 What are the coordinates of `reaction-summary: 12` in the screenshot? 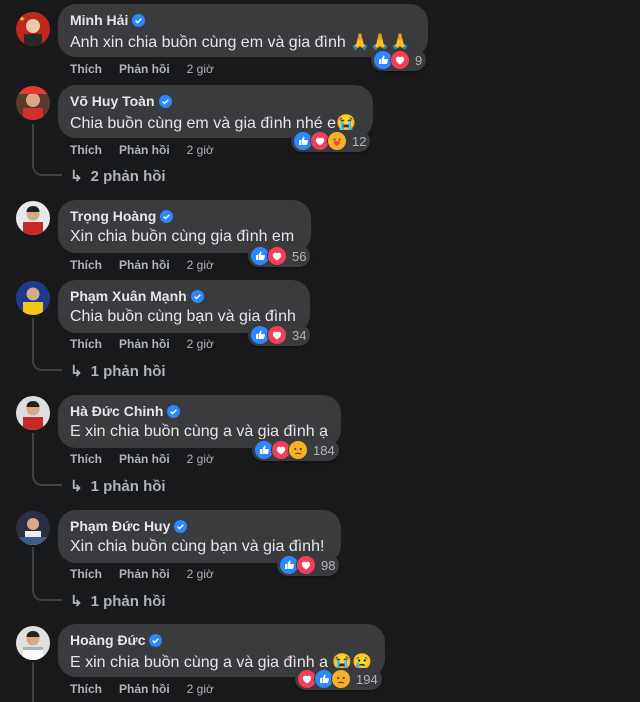 It's located at (331, 141).